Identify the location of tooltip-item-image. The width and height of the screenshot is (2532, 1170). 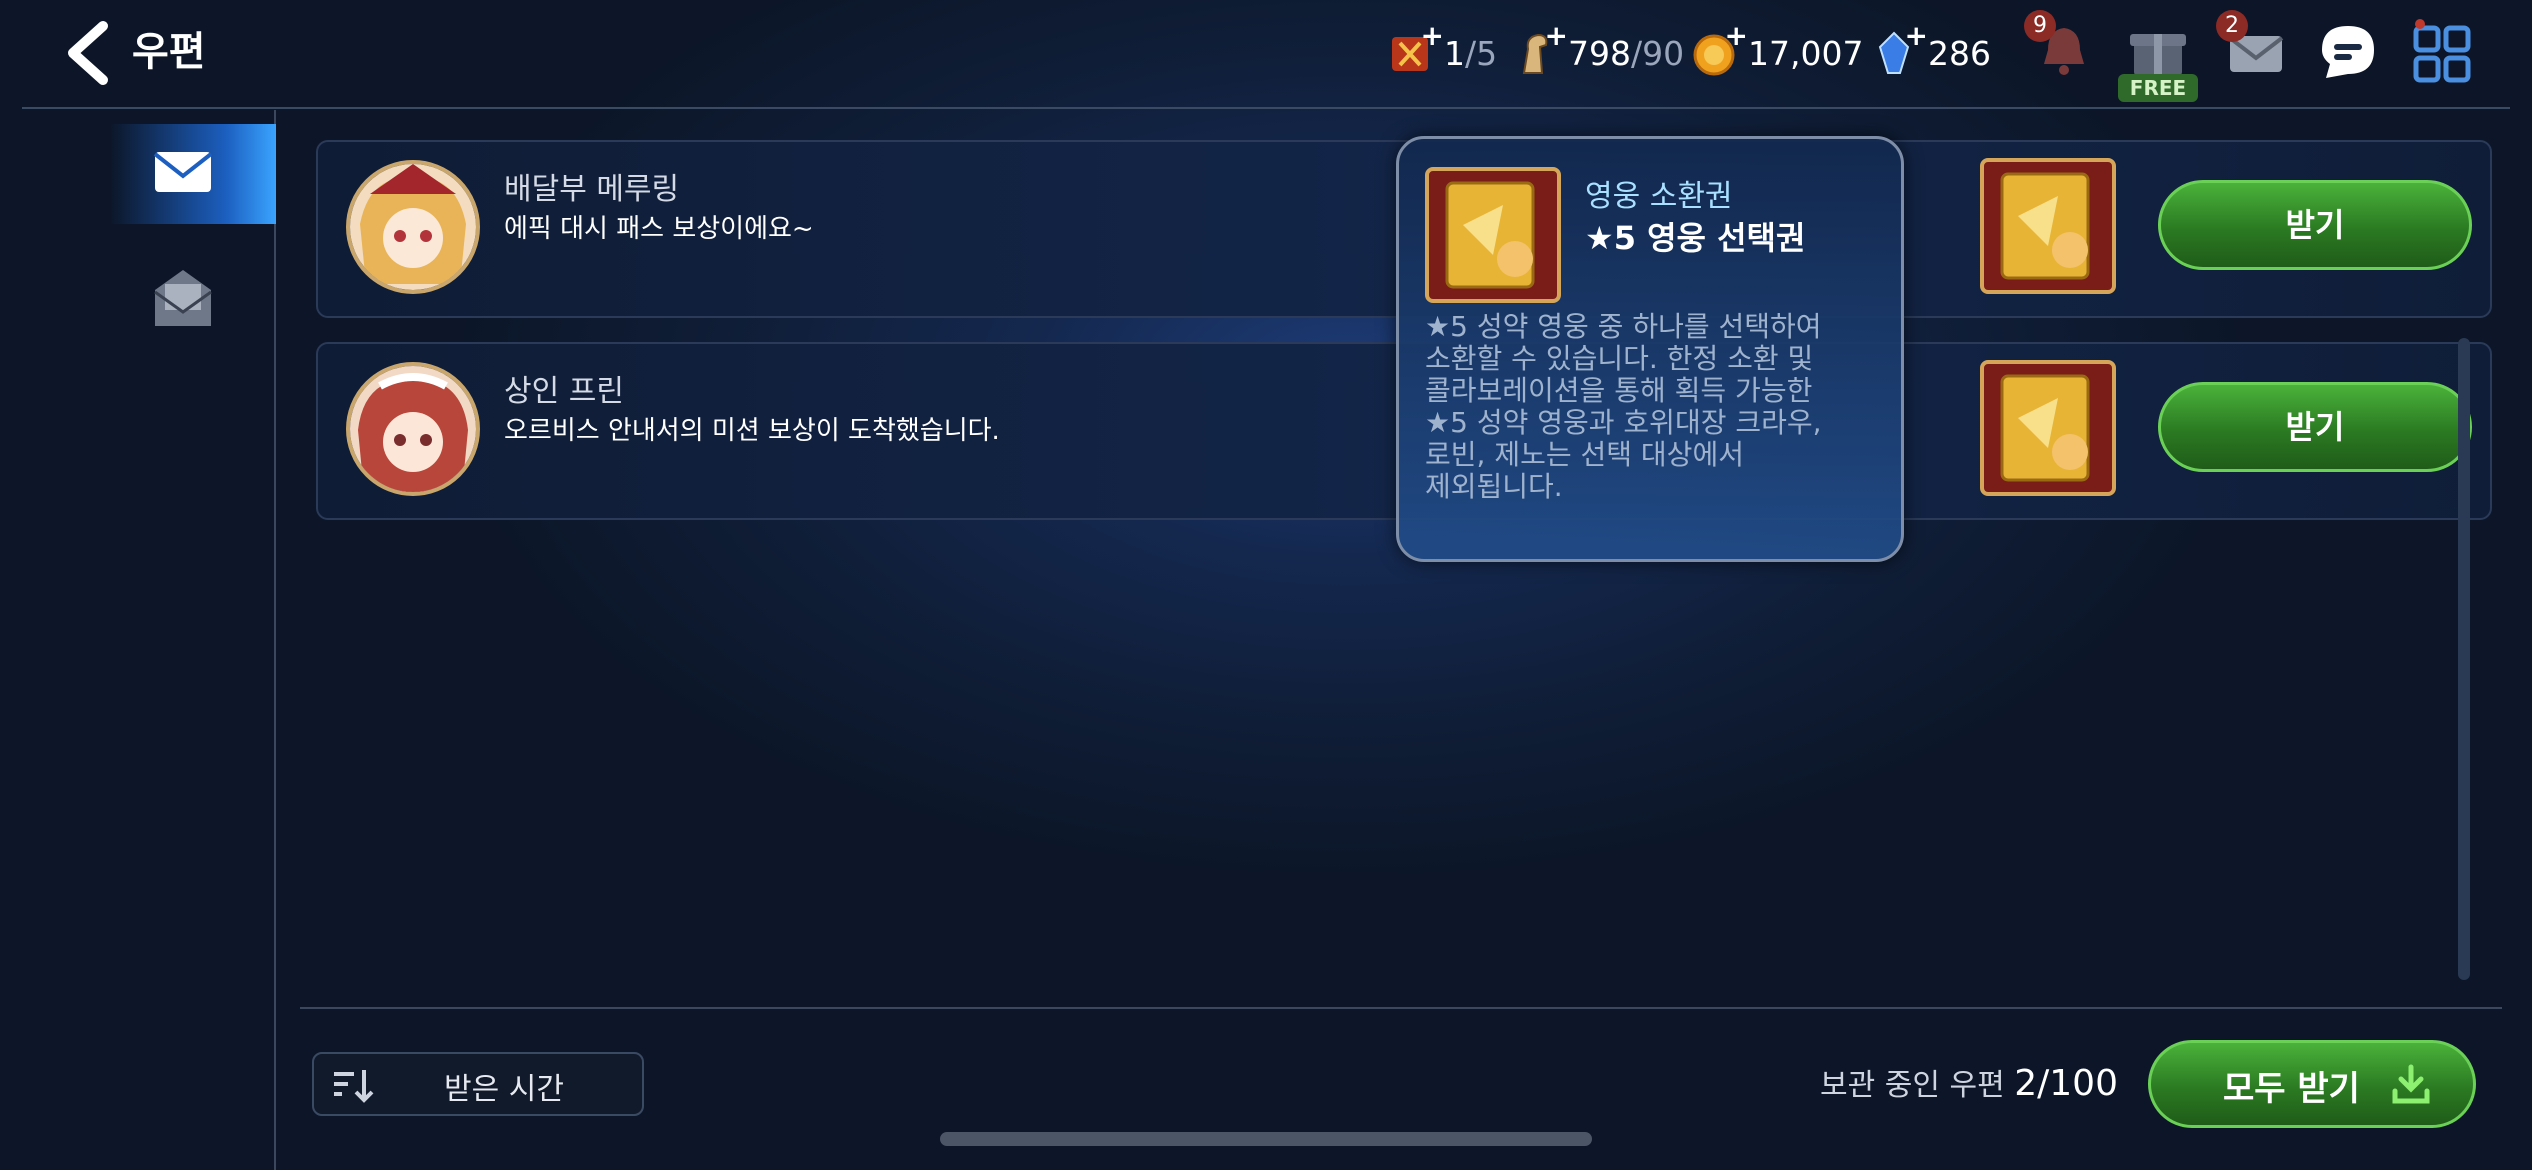
(1493, 235).